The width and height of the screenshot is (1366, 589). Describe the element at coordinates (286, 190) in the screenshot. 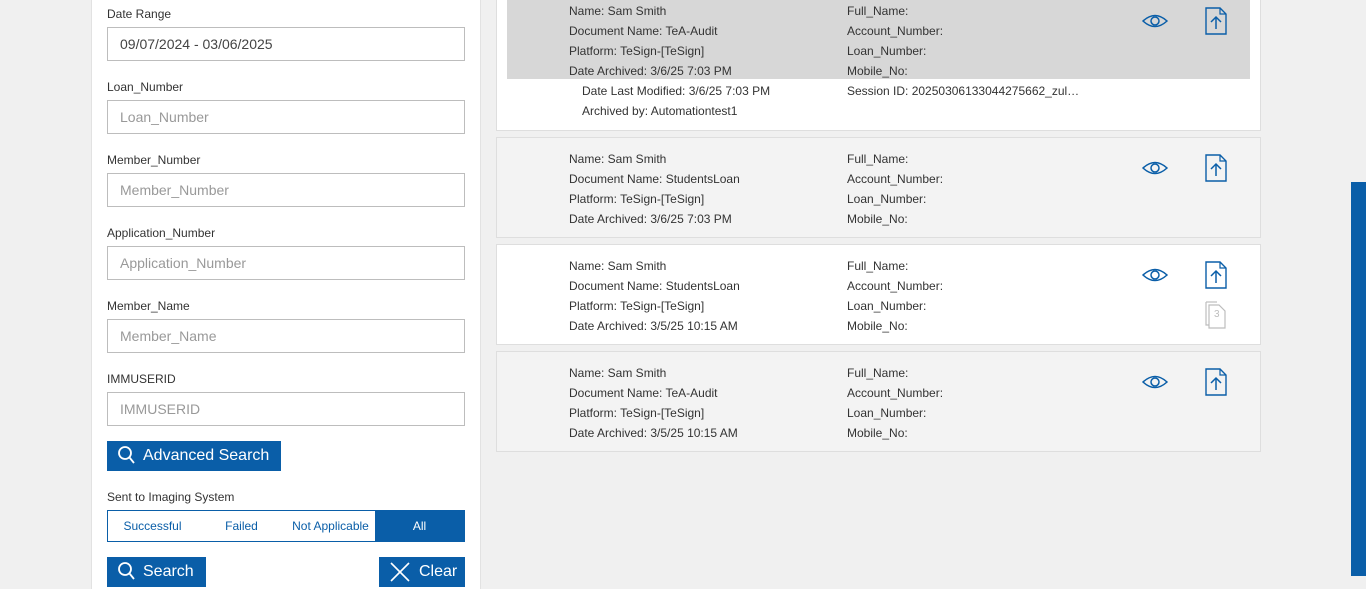

I see `member-number-input` at that location.